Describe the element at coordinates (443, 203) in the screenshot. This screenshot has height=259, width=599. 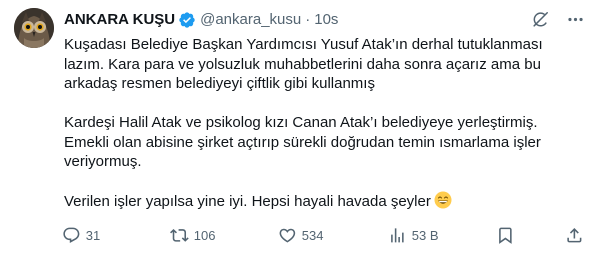
I see `grinning-smiling-eyes-emoji-icon` at that location.